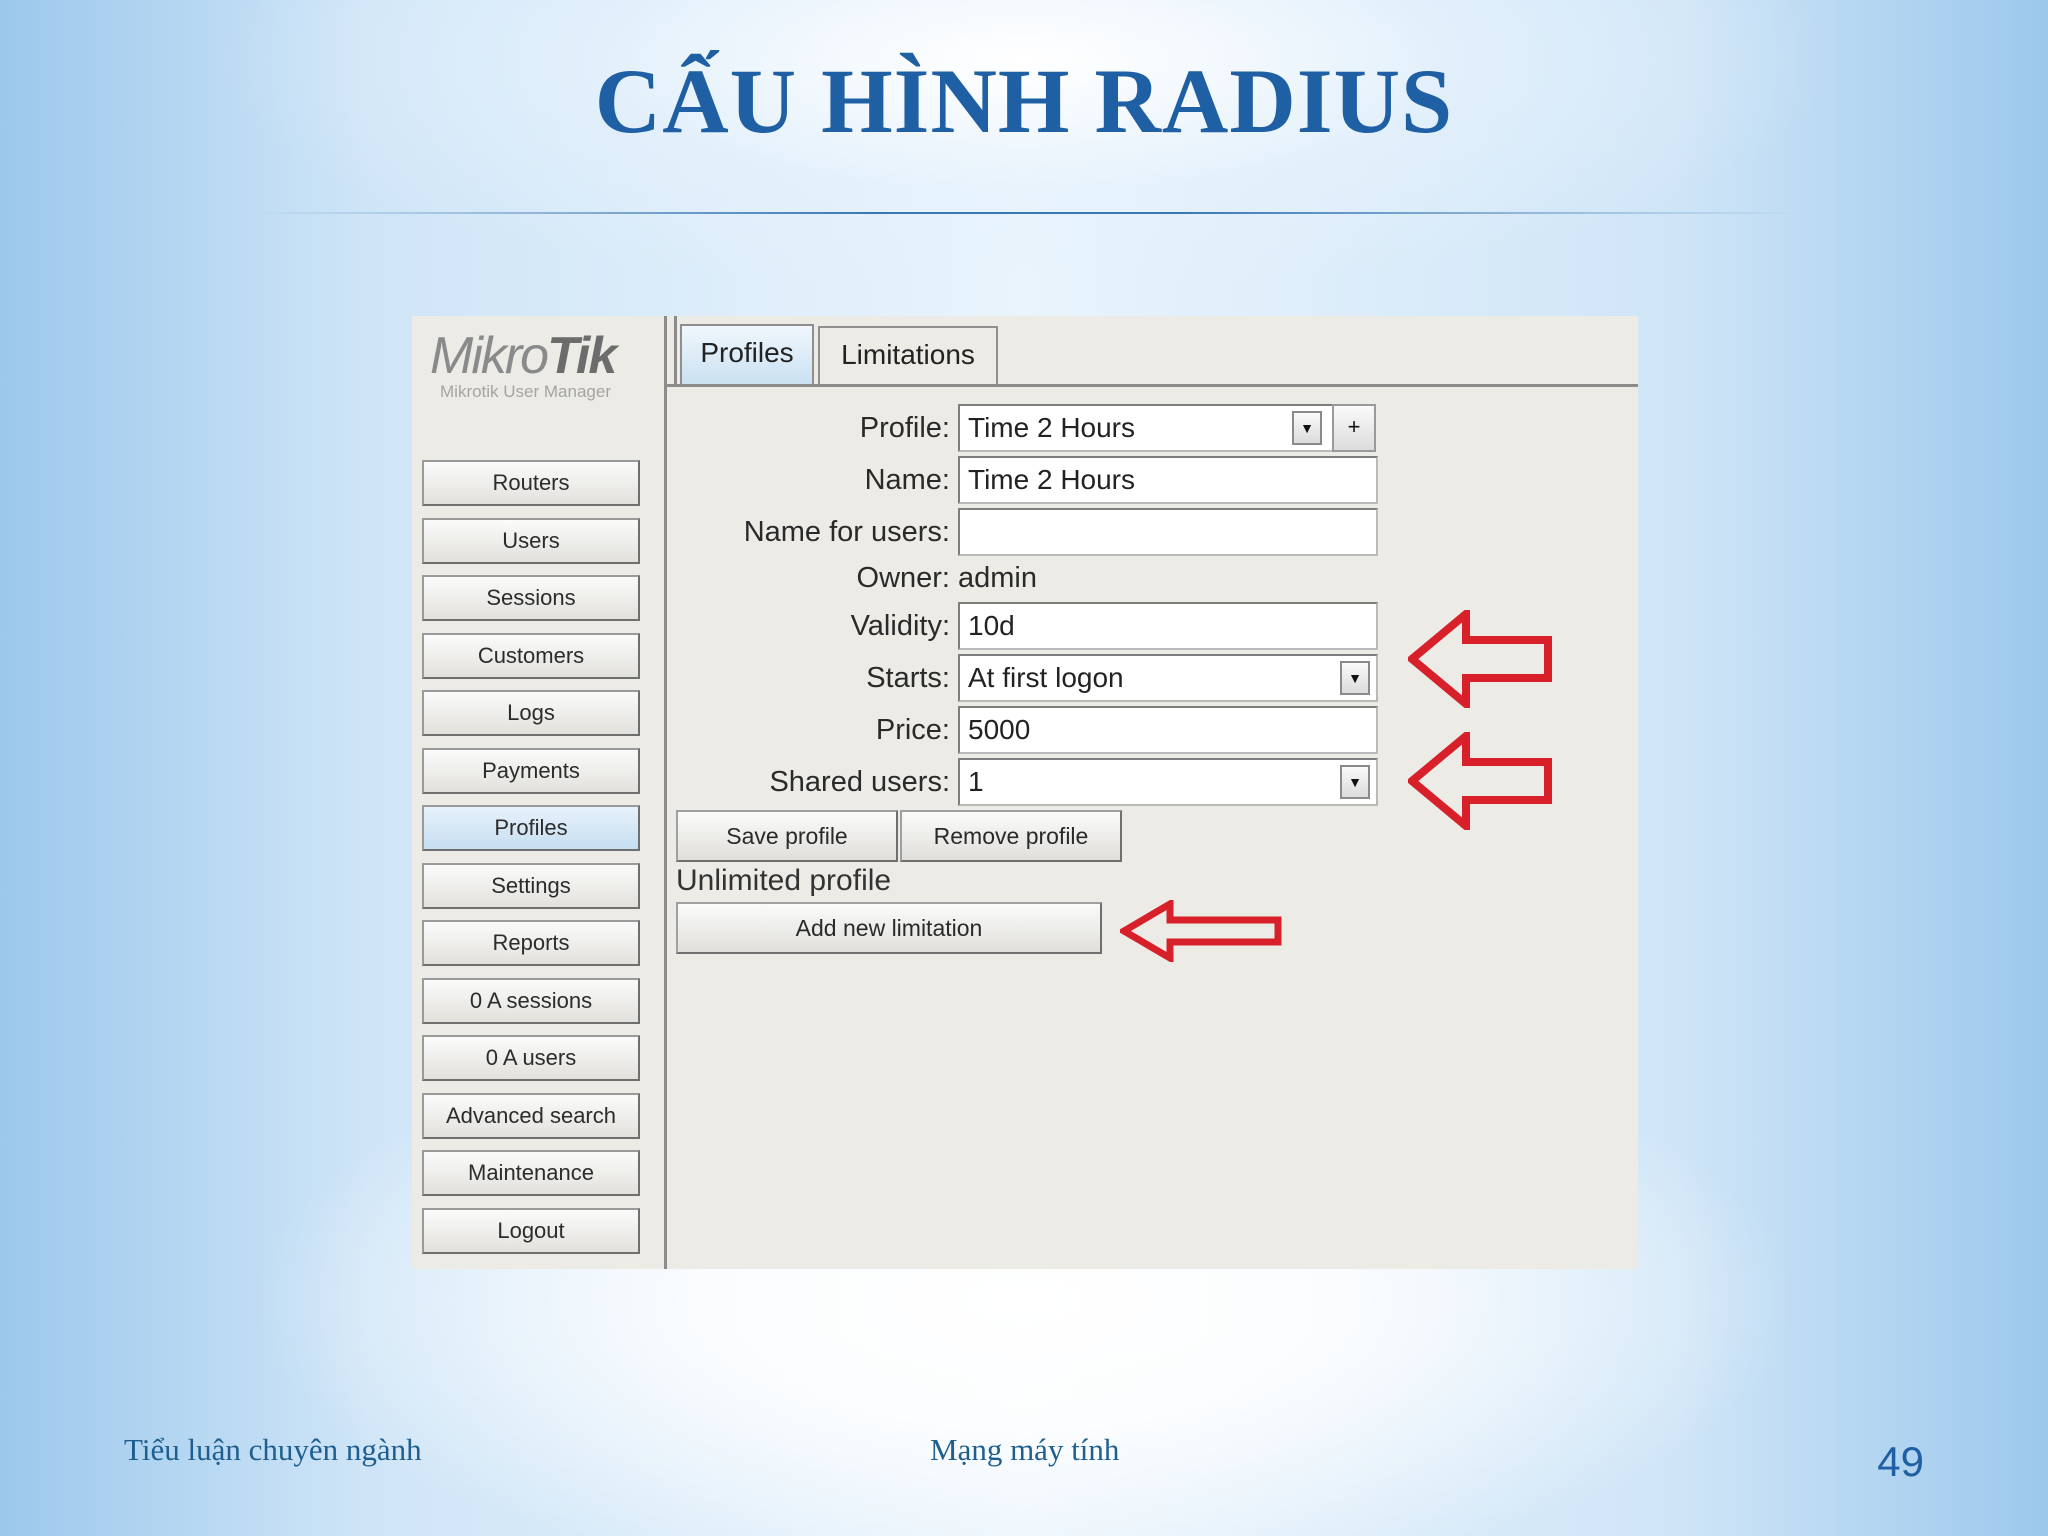  I want to click on name-for-users-label: Name for users:, so click(846, 532).